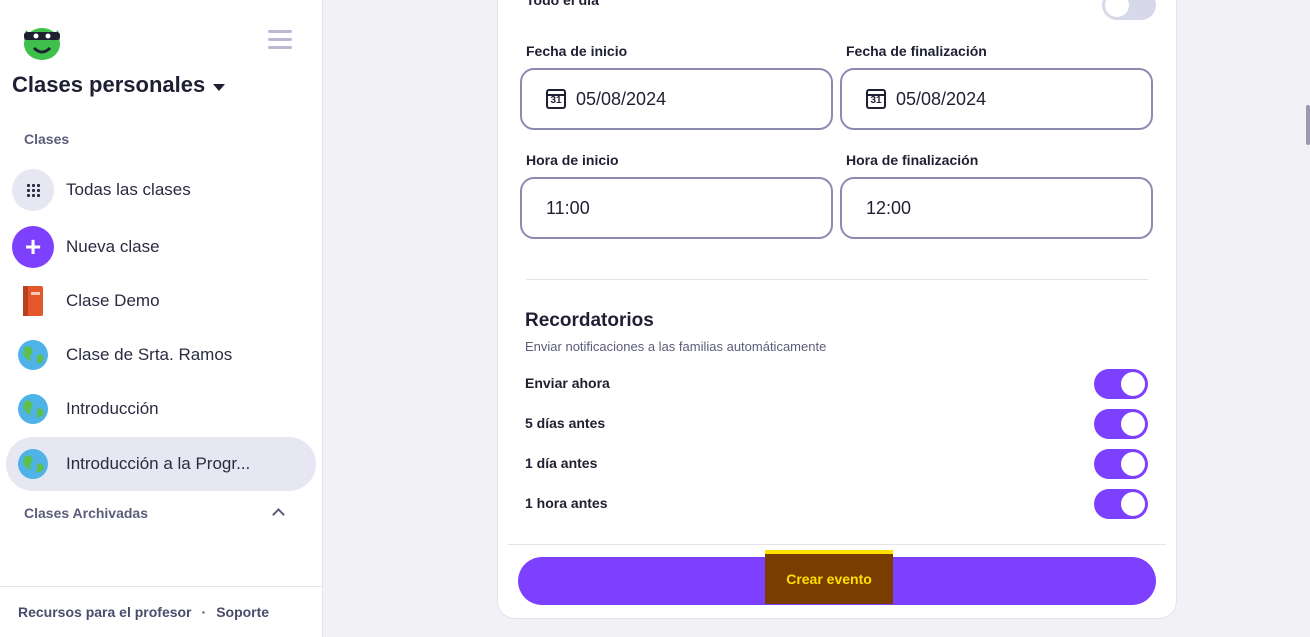 The height and width of the screenshot is (637, 1310). Describe the element at coordinates (572, 160) in the screenshot. I see `start-time-label: Hora de inicio` at that location.